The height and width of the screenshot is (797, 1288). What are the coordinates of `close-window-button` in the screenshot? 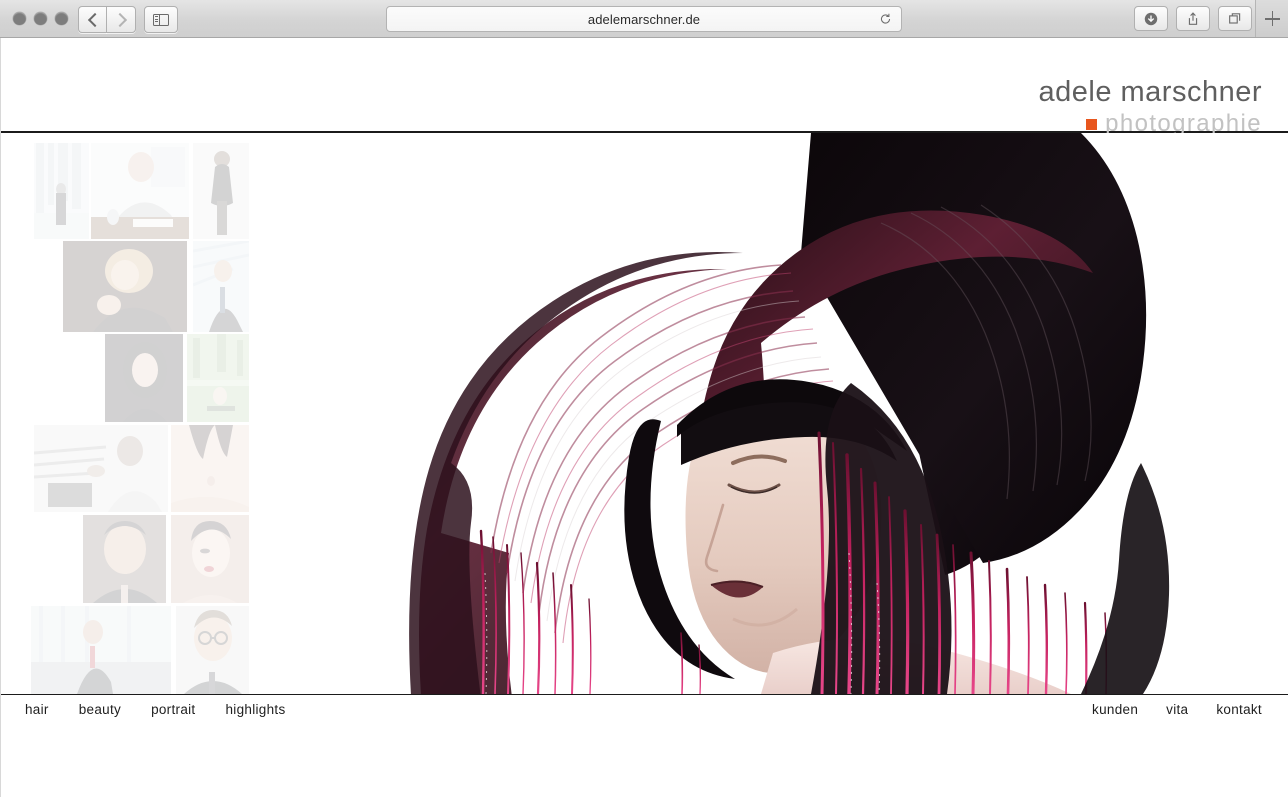 It's located at (19, 18).